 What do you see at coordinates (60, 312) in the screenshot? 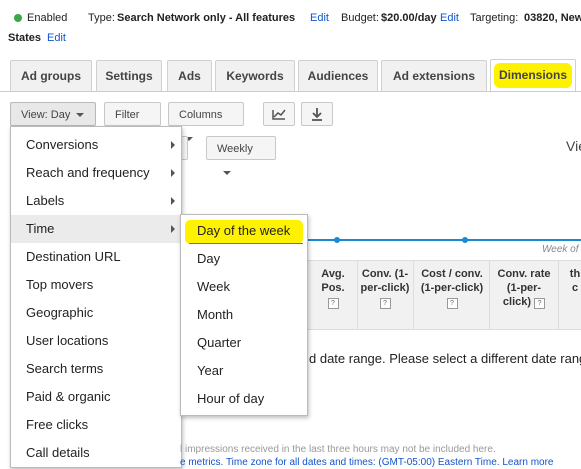
I see `menu-item-label: Geographic` at bounding box center [60, 312].